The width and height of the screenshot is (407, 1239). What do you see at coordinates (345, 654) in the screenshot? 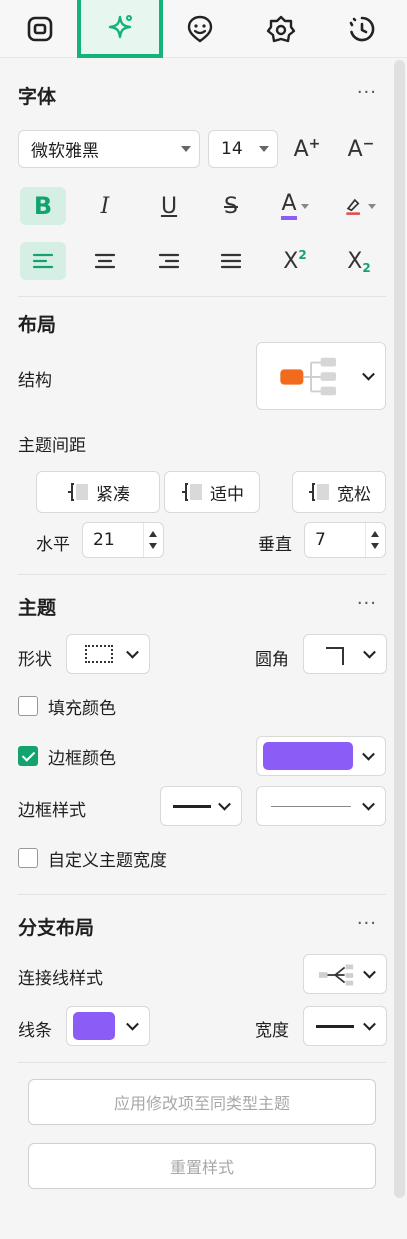
I see `corner-select` at bounding box center [345, 654].